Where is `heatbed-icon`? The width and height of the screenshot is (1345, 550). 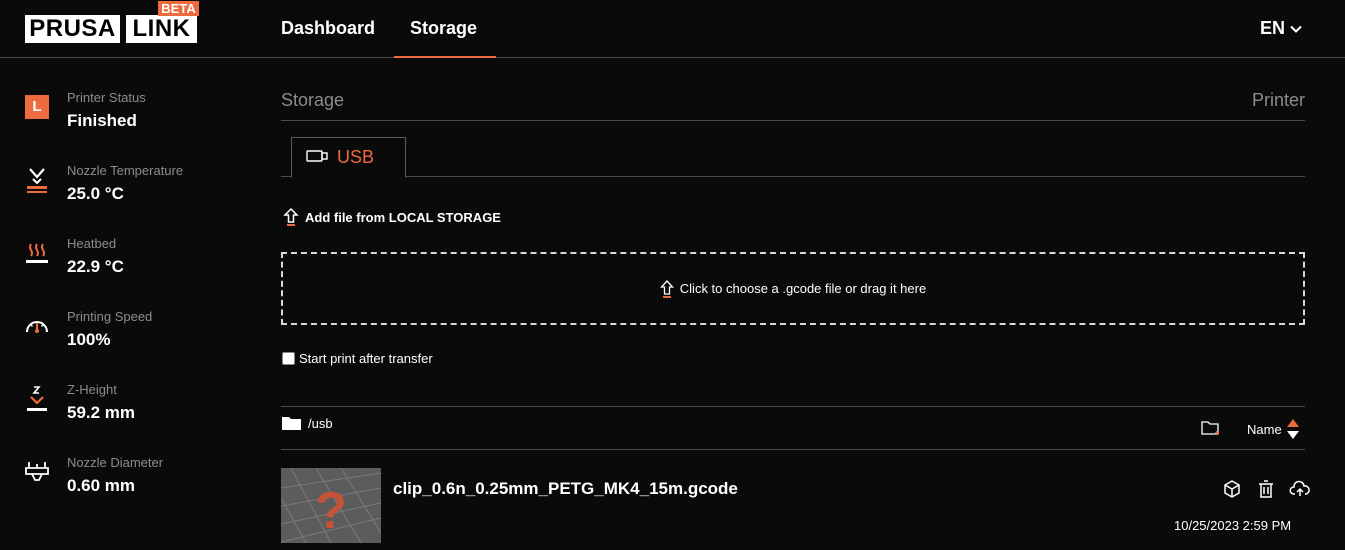 heatbed-icon is located at coordinates (37, 253).